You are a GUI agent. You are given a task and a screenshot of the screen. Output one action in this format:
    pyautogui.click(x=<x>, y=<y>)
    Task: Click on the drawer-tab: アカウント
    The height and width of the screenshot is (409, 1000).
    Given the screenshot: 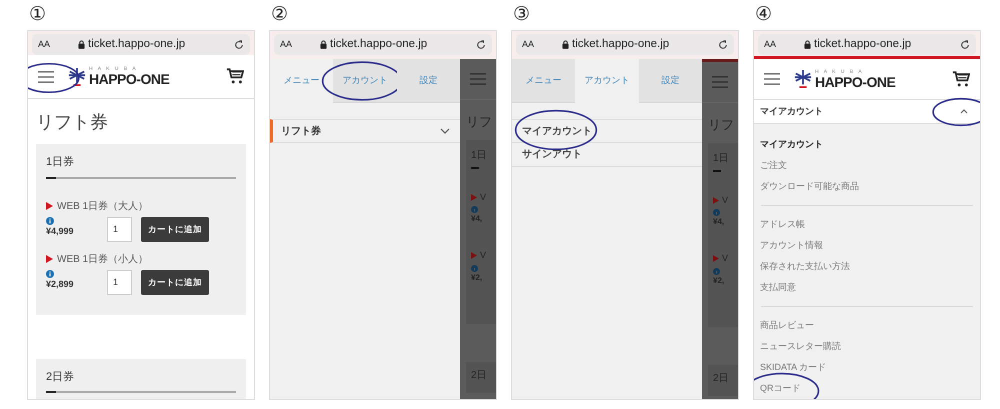 What is the action you would take?
    pyautogui.click(x=365, y=81)
    